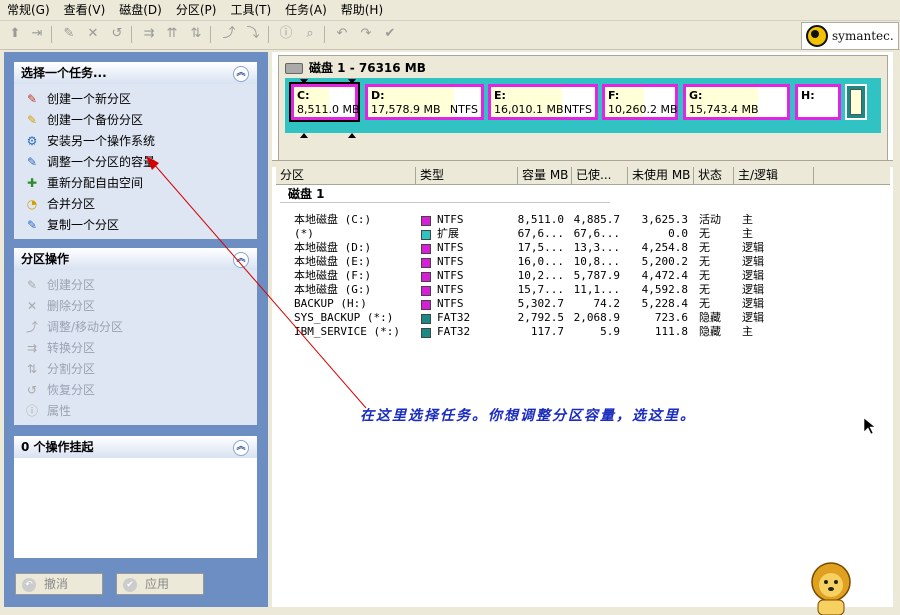 The height and width of the screenshot is (615, 900). What do you see at coordinates (753, 289) in the screenshot?
I see `cell-primary-logical: 逻辑` at bounding box center [753, 289].